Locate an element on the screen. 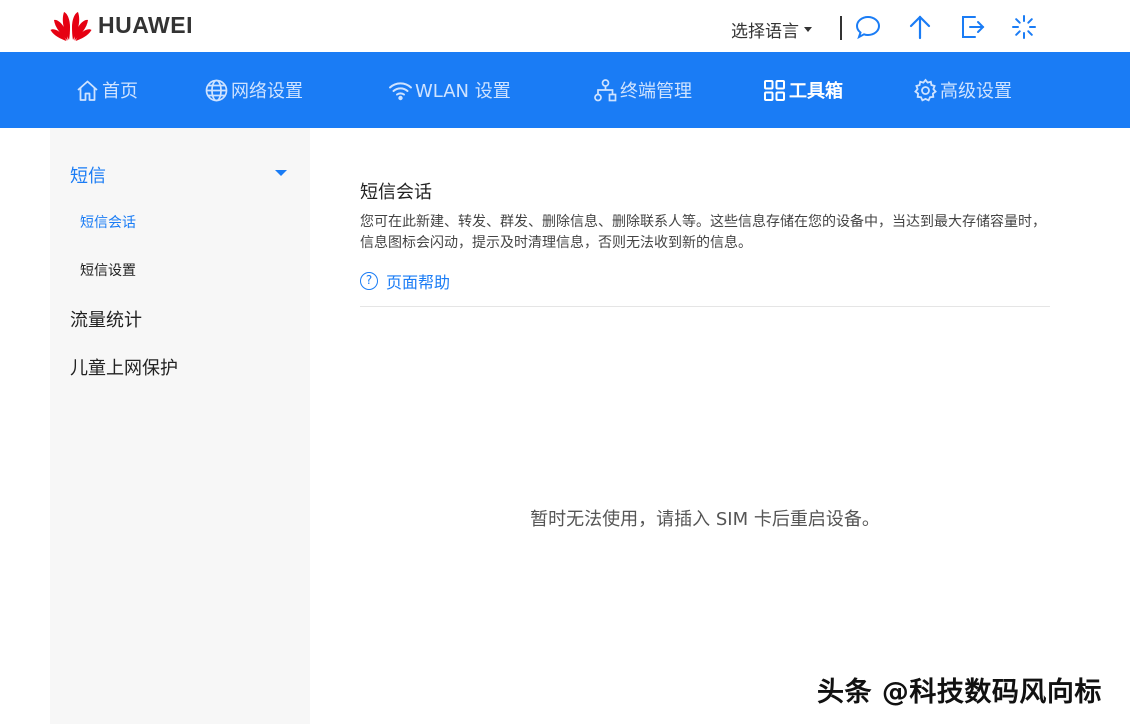  loading-icon is located at coordinates (1024, 27).